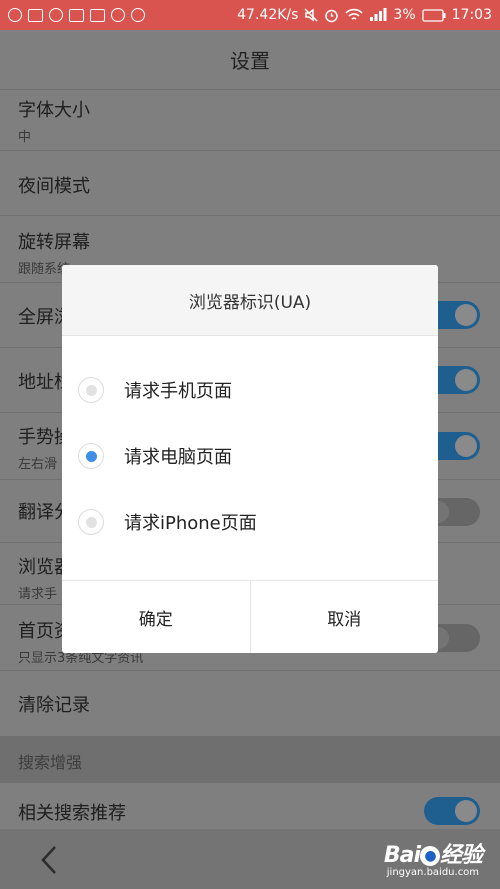 Image resolution: width=500 pixels, height=889 pixels. Describe the element at coordinates (429, 856) in the screenshot. I see `paw-logo-icon: ●` at that location.